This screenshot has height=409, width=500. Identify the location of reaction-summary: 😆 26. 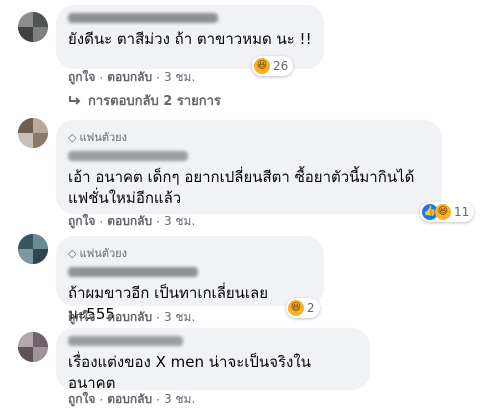
(273, 66).